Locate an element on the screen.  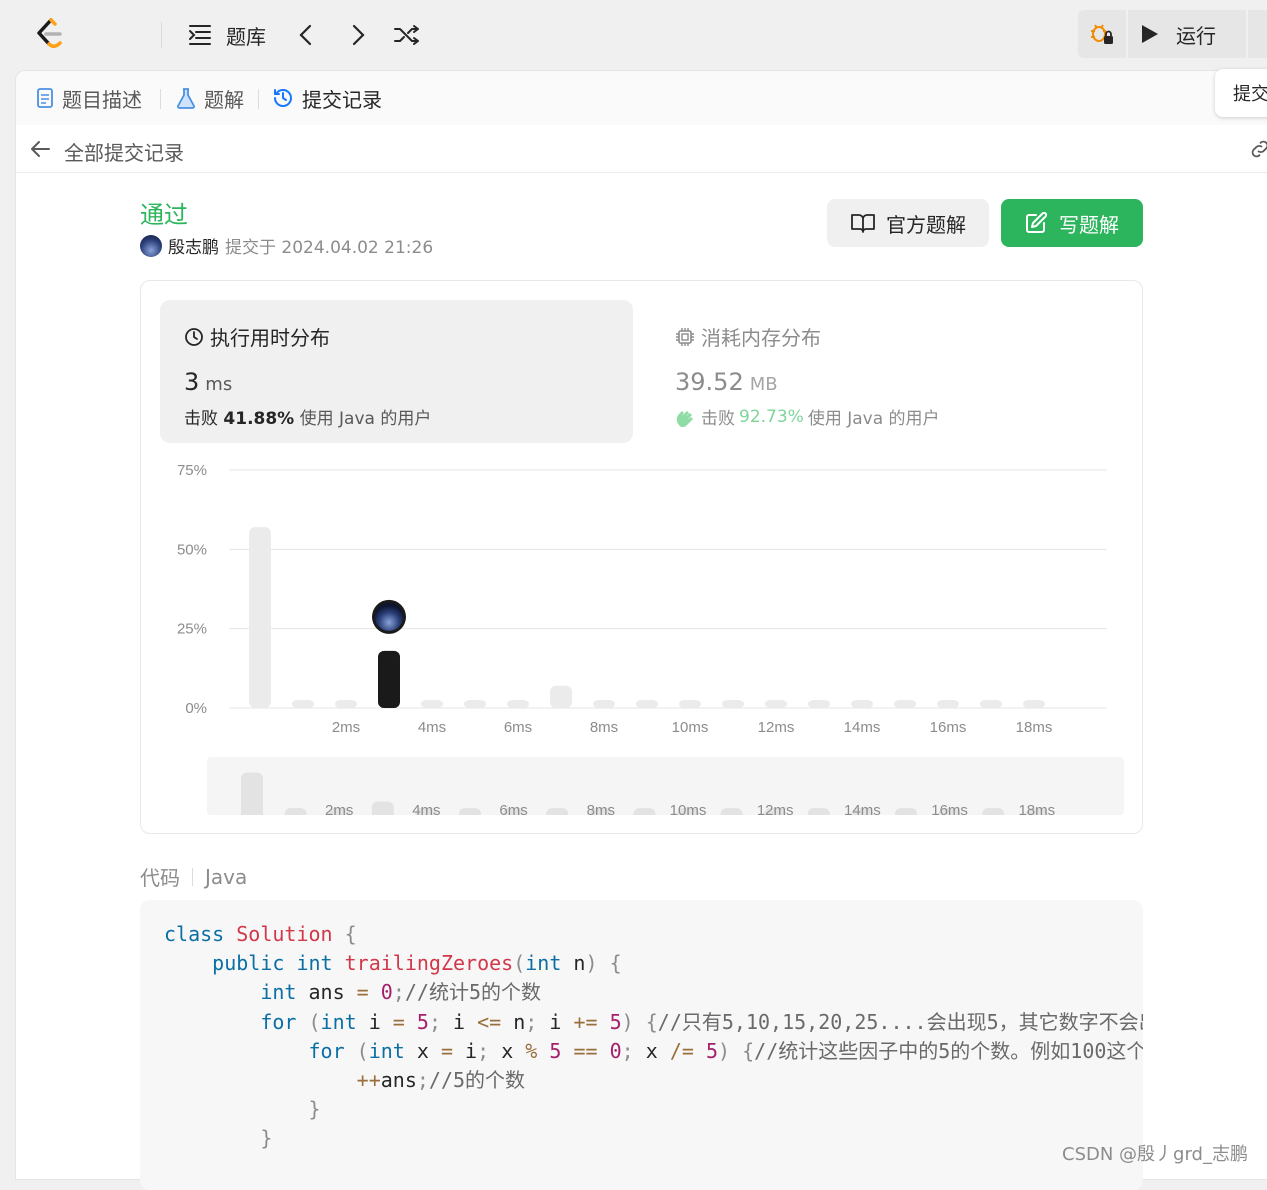
mini-tick-label: 4ms is located at coordinates (426, 808).